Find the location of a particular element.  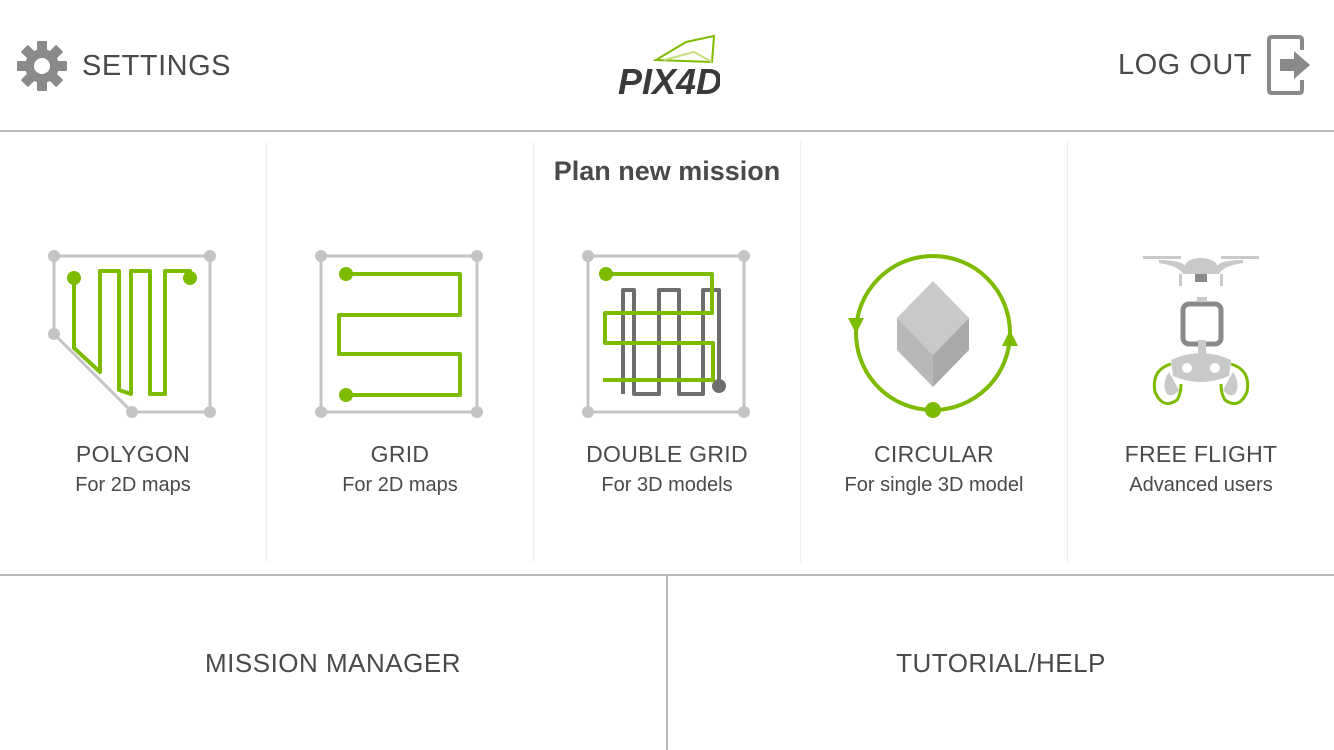

mission-circular: CIRCULAR For single 3D model is located at coordinates (934, 352).